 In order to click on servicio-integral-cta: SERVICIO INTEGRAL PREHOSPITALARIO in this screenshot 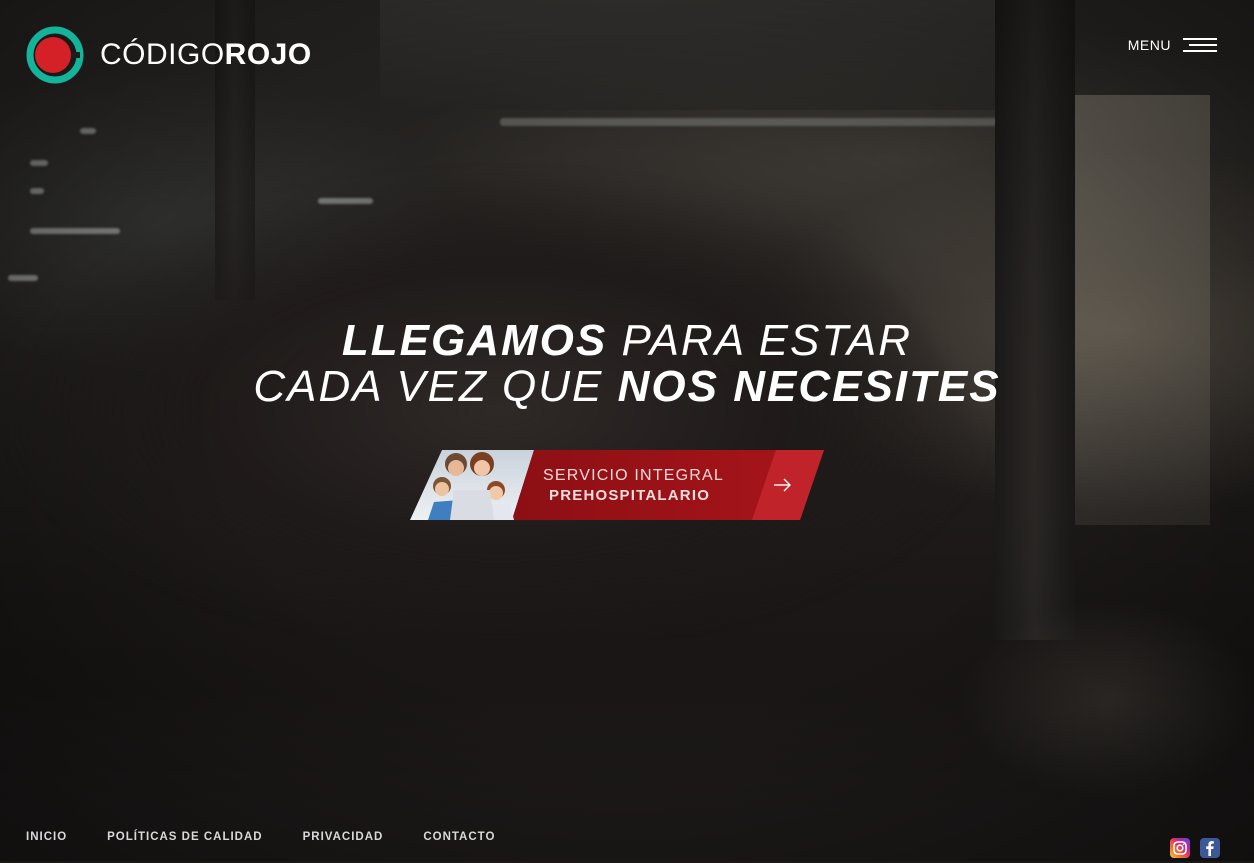, I will do `click(617, 485)`.